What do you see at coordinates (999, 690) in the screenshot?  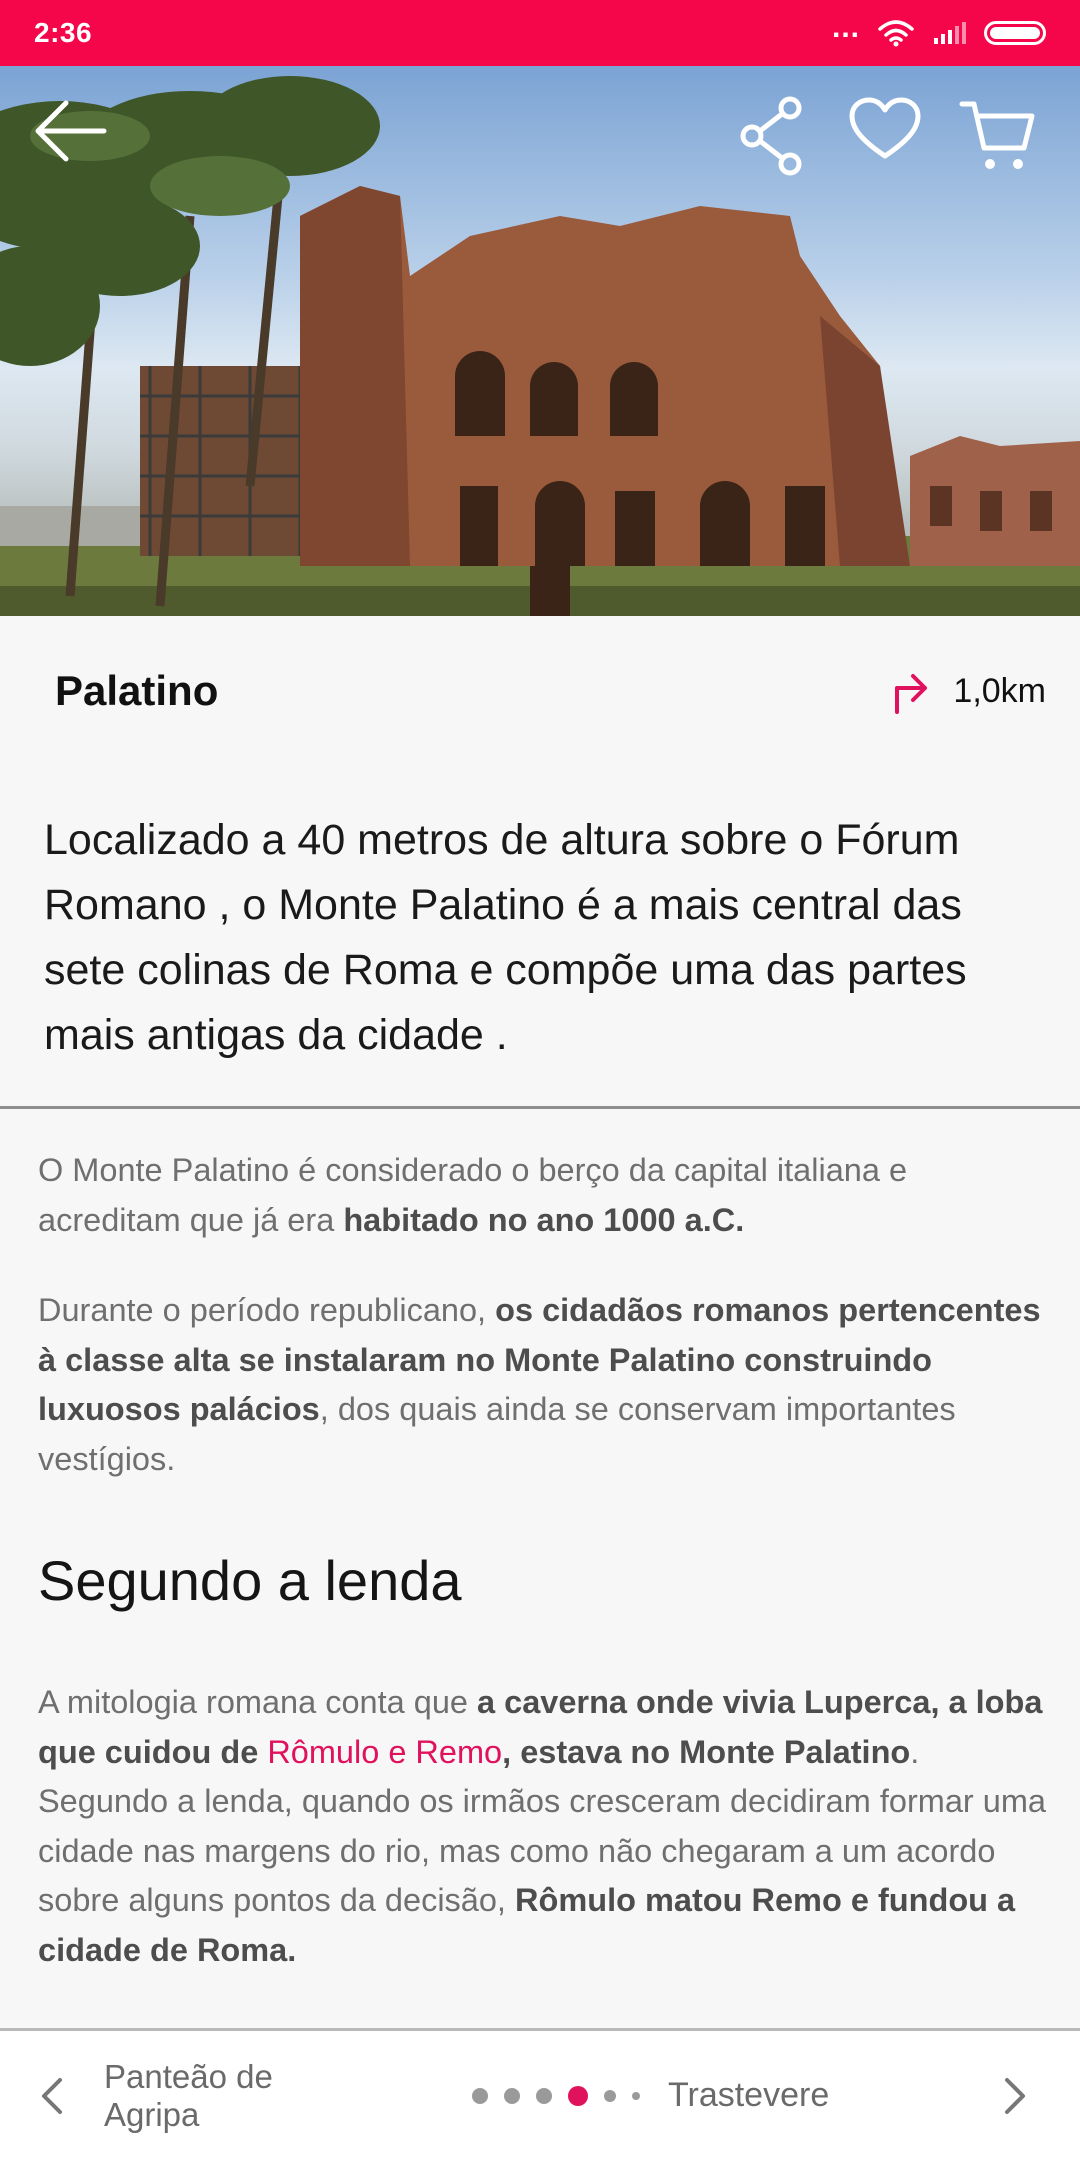 I see `distance-value: 1,0km` at bounding box center [999, 690].